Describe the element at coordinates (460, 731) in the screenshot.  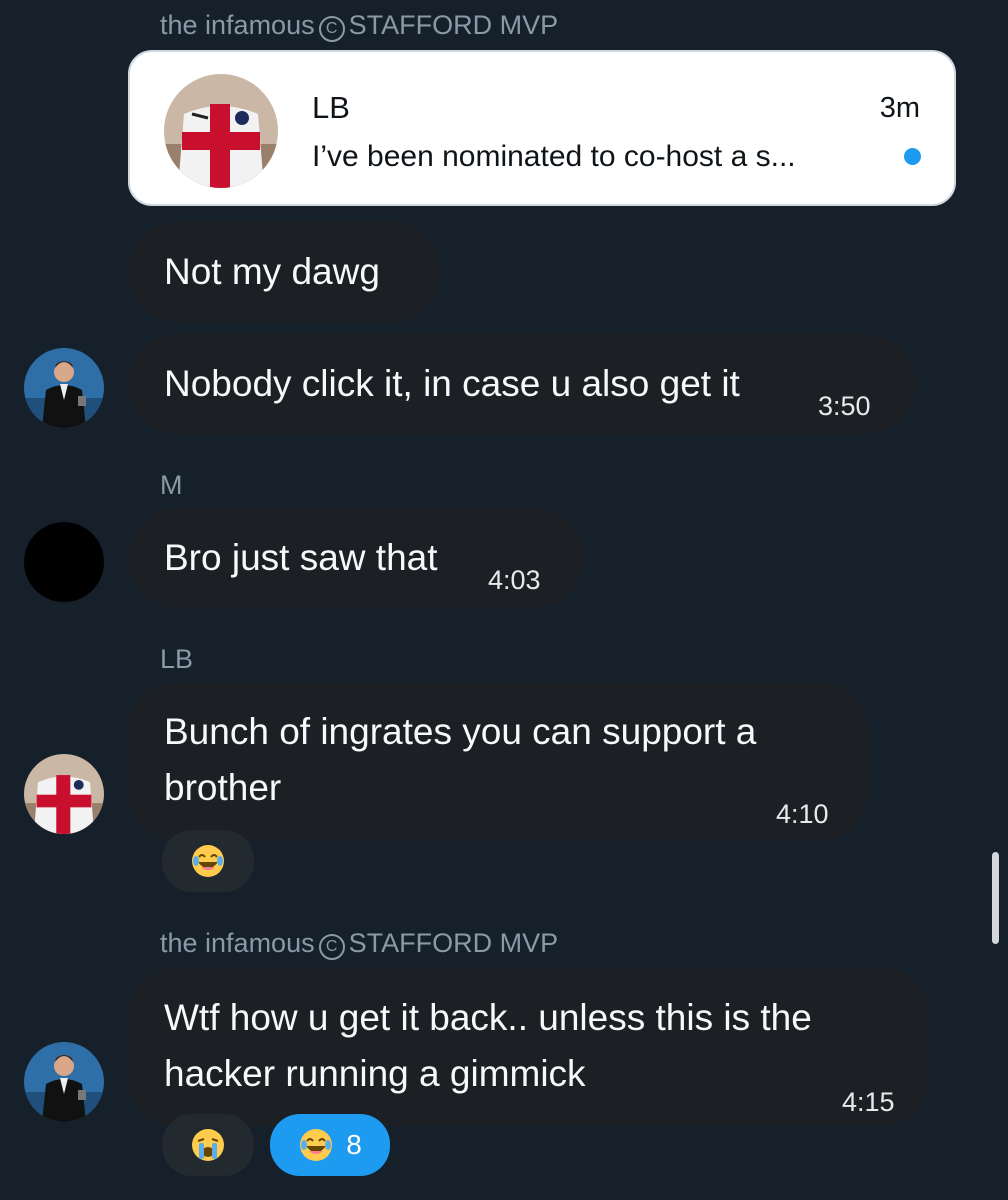
I see `message-text-line: Bunch of ingrates you can support a` at that location.